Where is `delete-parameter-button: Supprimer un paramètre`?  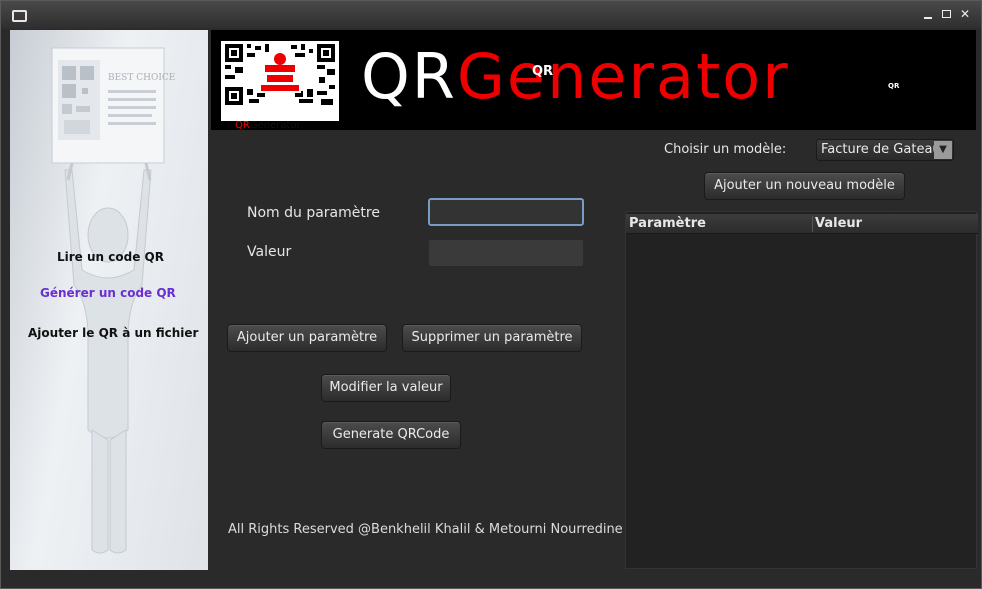
delete-parameter-button: Supprimer un paramètre is located at coordinates (492, 338).